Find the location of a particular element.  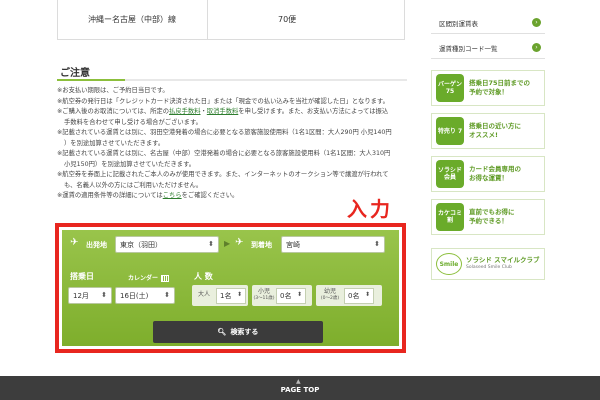

arrive-select: 宮崎 ⬍ is located at coordinates (333, 244).